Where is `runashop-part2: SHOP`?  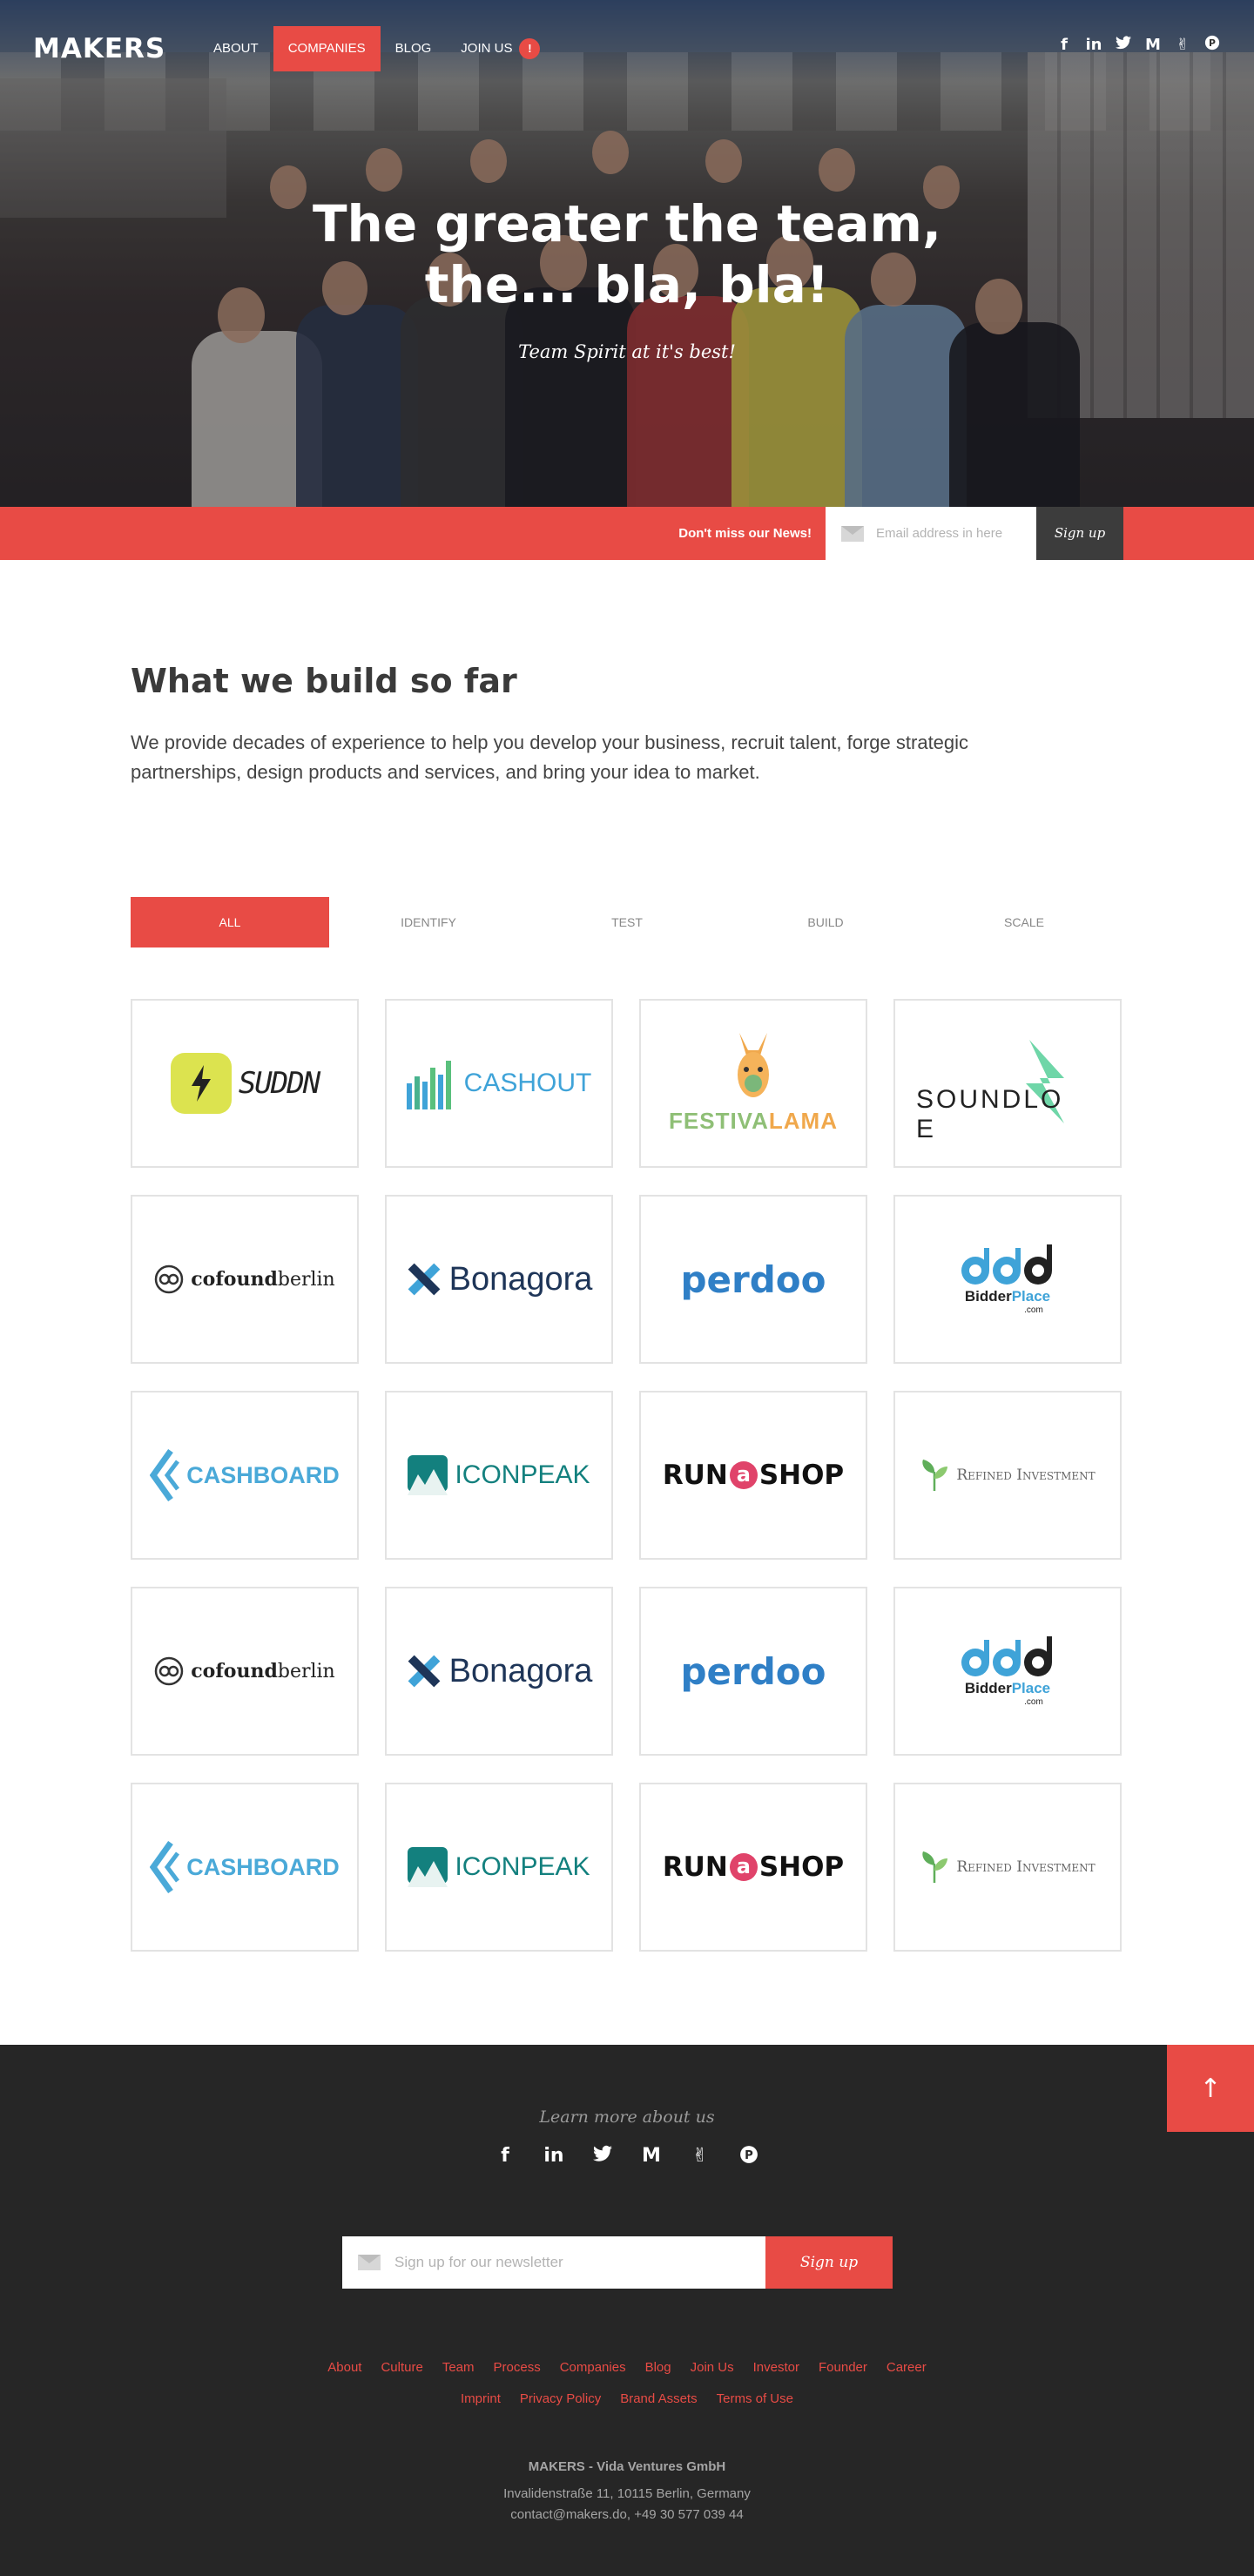 runashop-part2: SHOP is located at coordinates (801, 1475).